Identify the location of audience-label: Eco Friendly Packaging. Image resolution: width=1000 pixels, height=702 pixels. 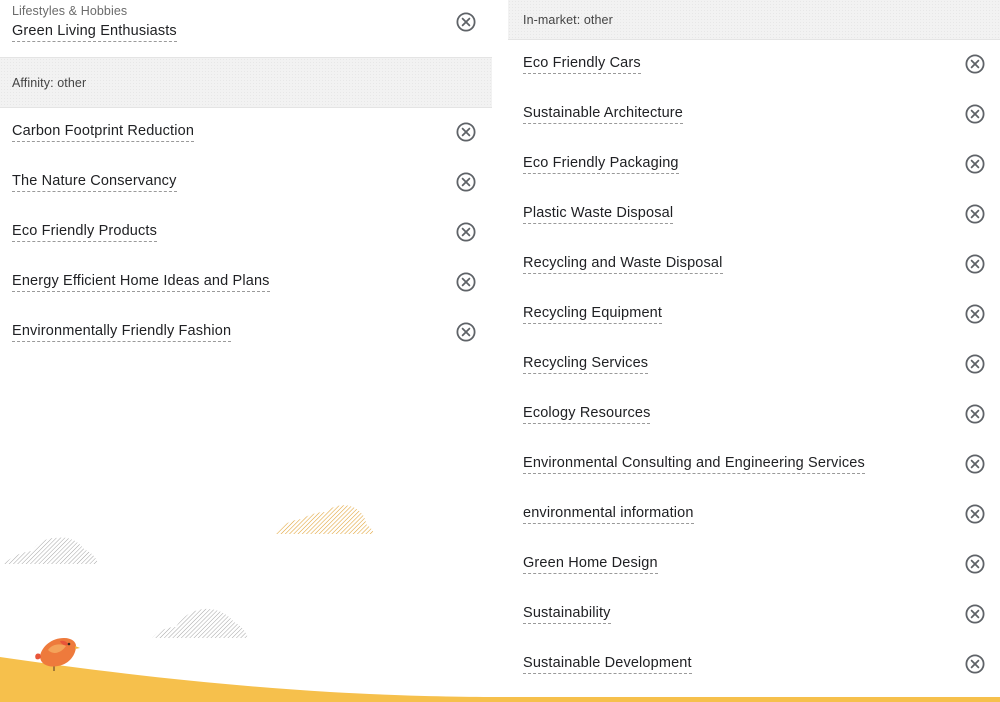
(601, 164).